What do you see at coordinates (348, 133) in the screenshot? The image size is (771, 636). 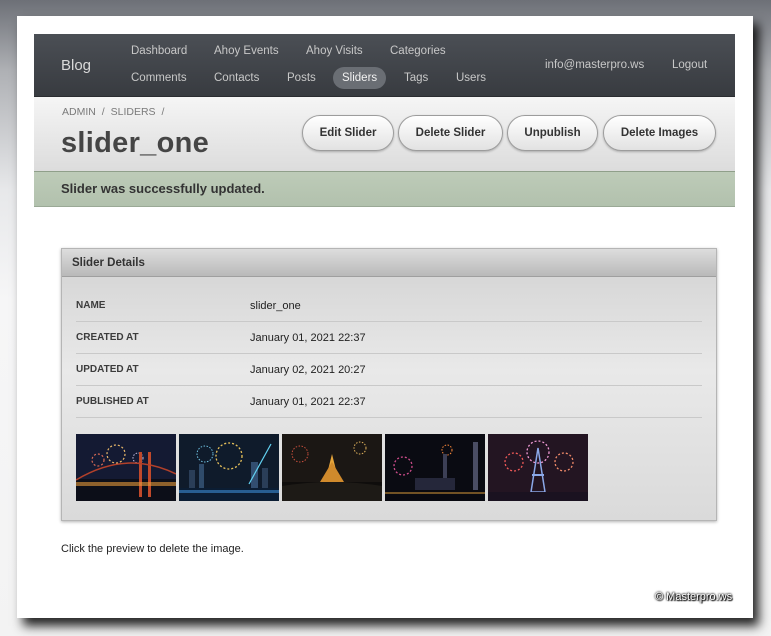 I see `edit-slider-button: Edit Slider` at bounding box center [348, 133].